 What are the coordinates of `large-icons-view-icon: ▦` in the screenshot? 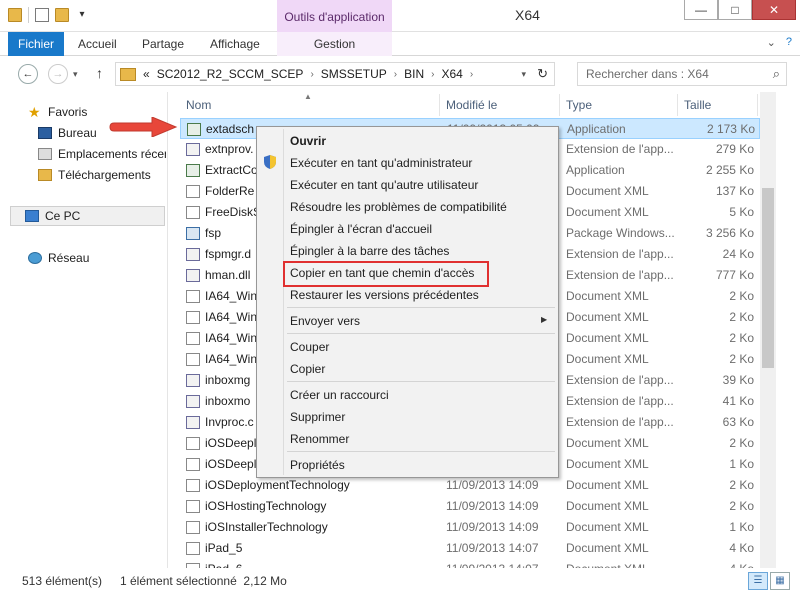 It's located at (780, 581).